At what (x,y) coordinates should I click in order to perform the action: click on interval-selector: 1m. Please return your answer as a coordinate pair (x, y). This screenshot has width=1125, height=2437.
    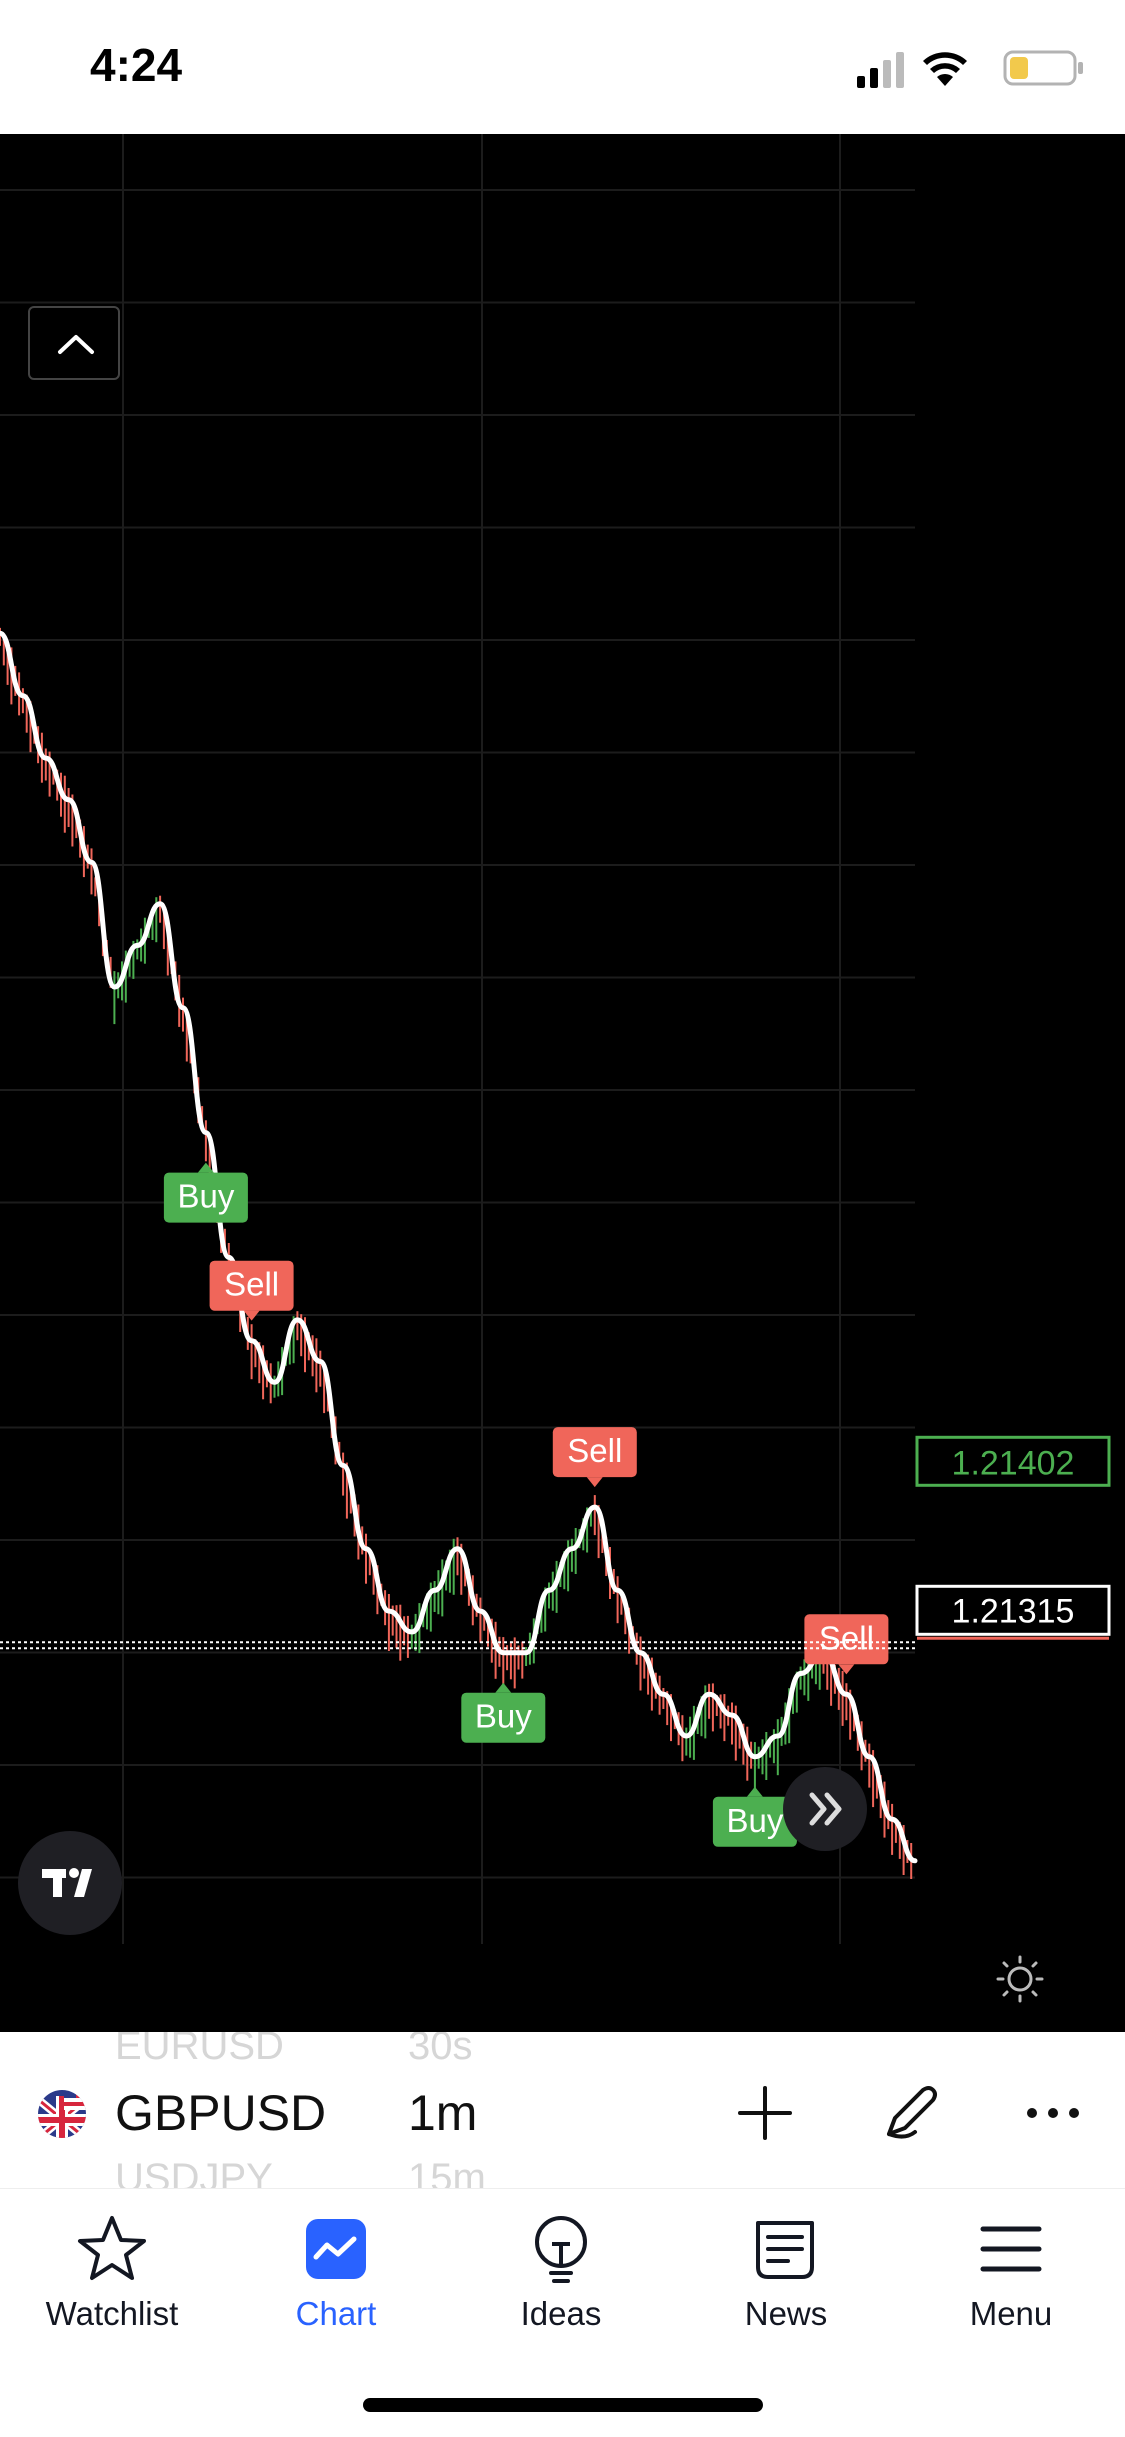
    Looking at the image, I should click on (442, 2113).